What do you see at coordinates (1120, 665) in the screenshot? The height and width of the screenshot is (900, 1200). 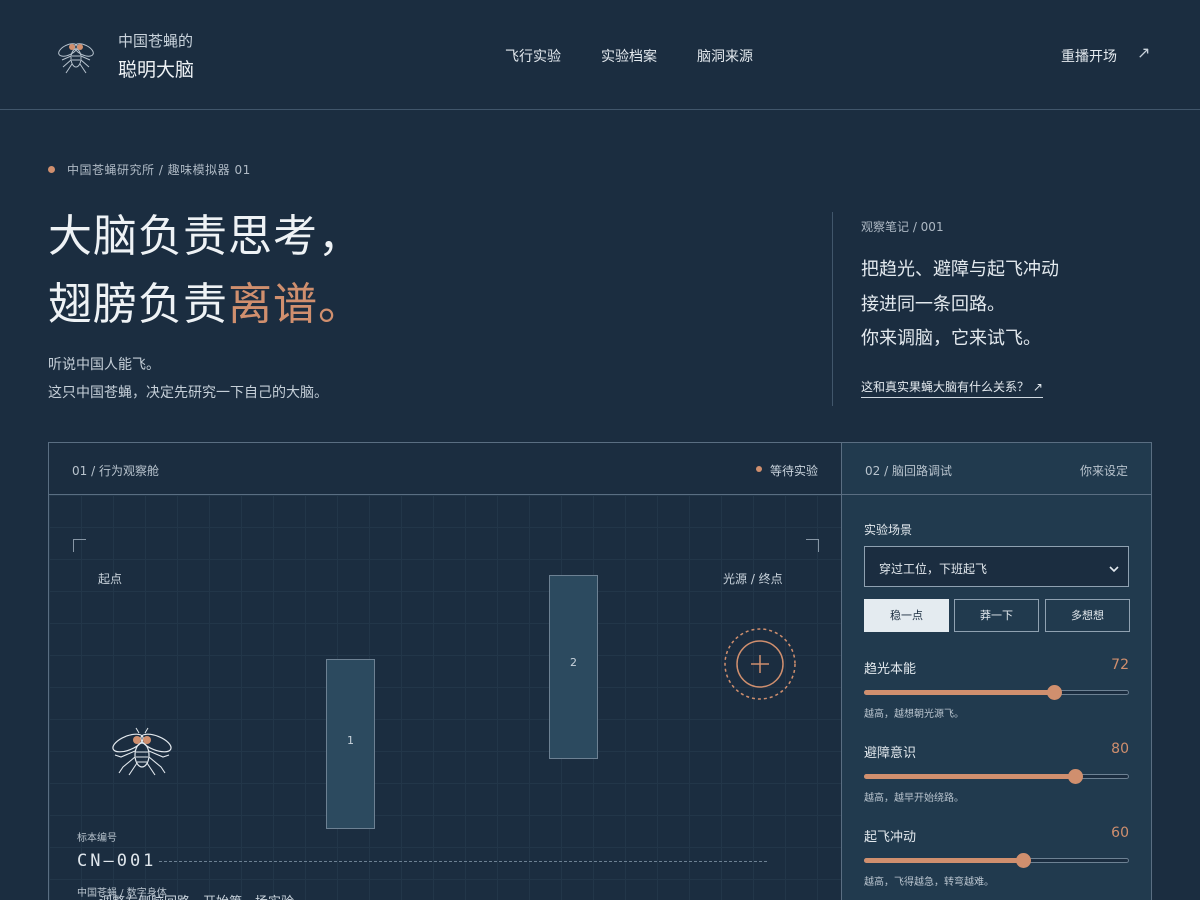 I see `slider-phototaxis-value: 72` at bounding box center [1120, 665].